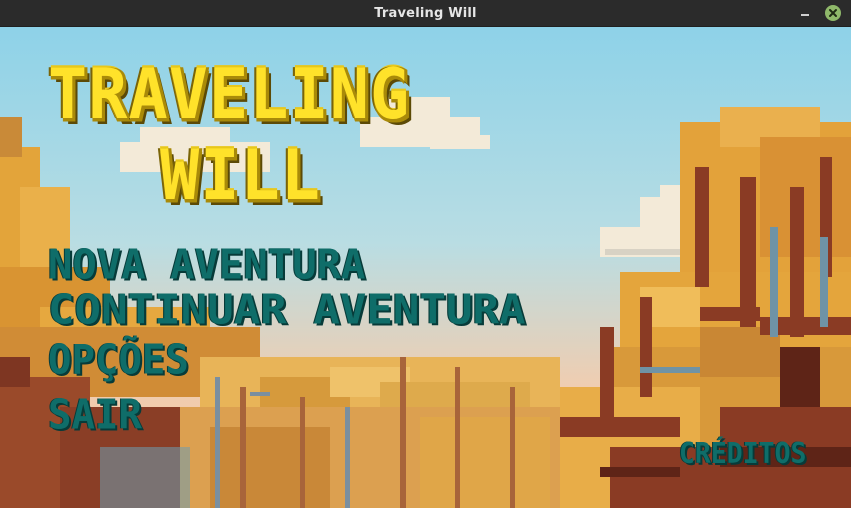  Describe the element at coordinates (206, 265) in the screenshot. I see `menu-new-adventure: NOVA AVENTURA` at that location.